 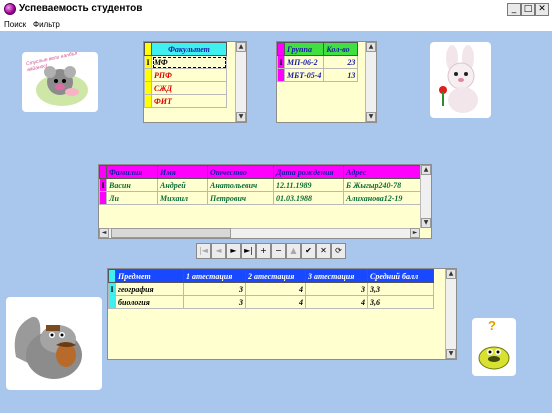 What do you see at coordinates (382, 172) in the screenshot?
I see `address-column-header: Адрес` at bounding box center [382, 172].